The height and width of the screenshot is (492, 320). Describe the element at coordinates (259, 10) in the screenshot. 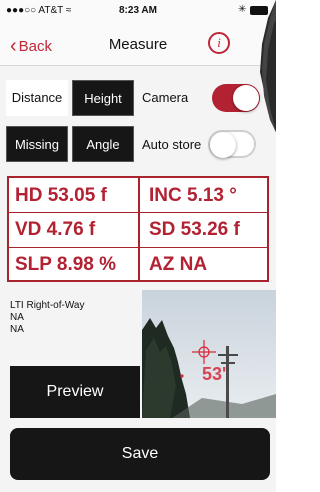

I see `battery-icon` at that location.